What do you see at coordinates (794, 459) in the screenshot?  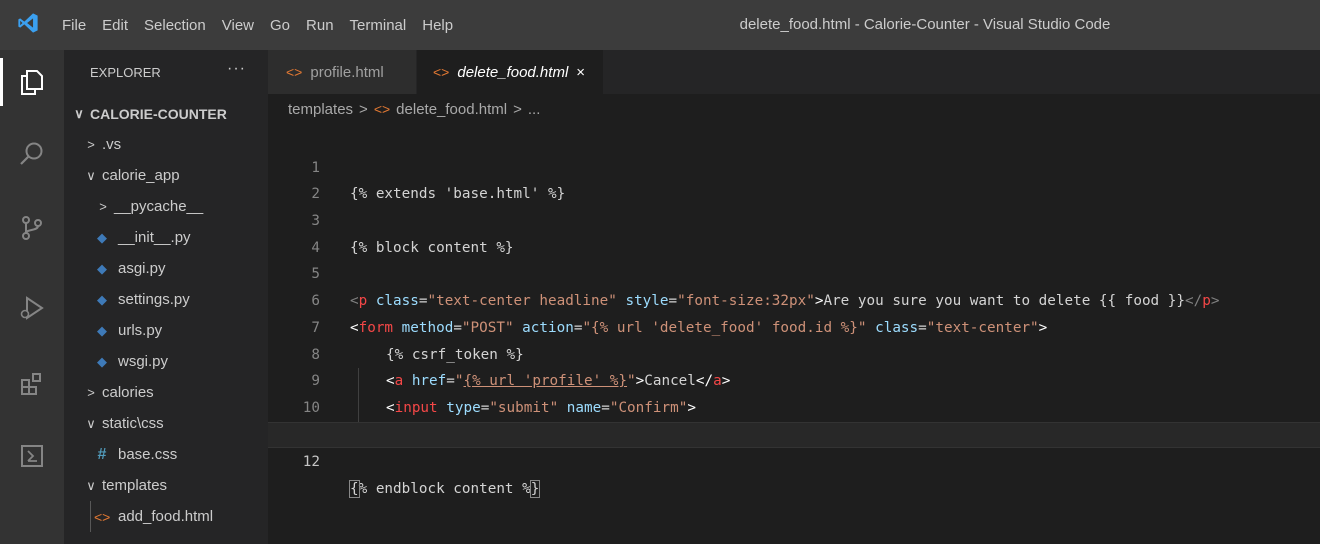 I see `code-line-current: 12 {% endblock content %}` at bounding box center [794, 459].